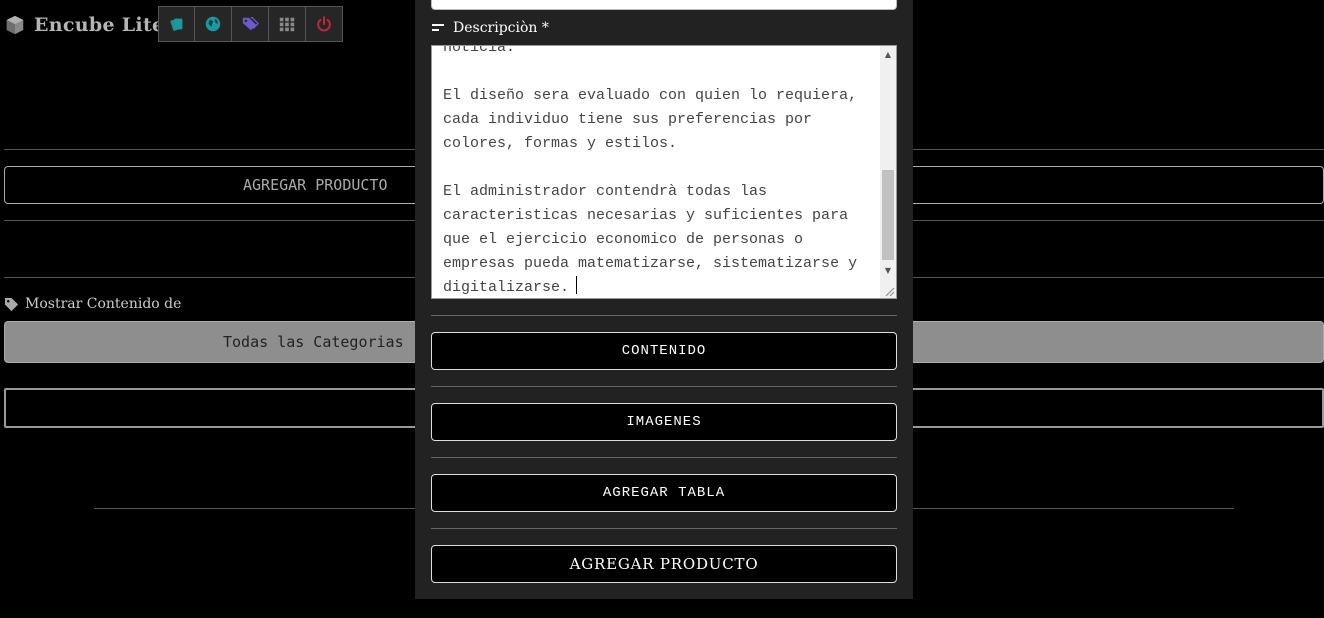 The height and width of the screenshot is (618, 1324). I want to click on tag-icon, so click(11, 304).